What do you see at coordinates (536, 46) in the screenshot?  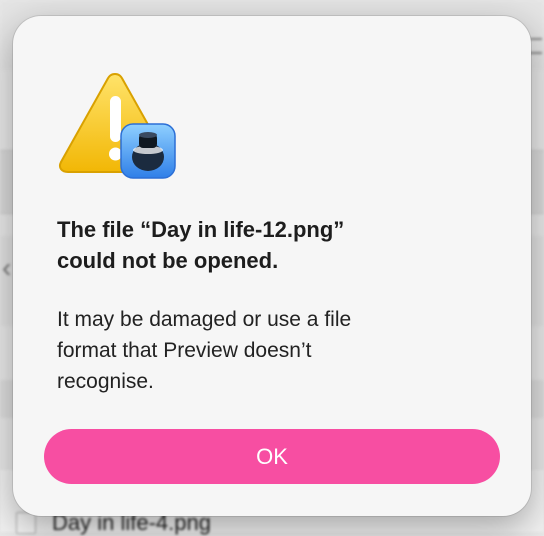 I see `background-list-icon` at bounding box center [536, 46].